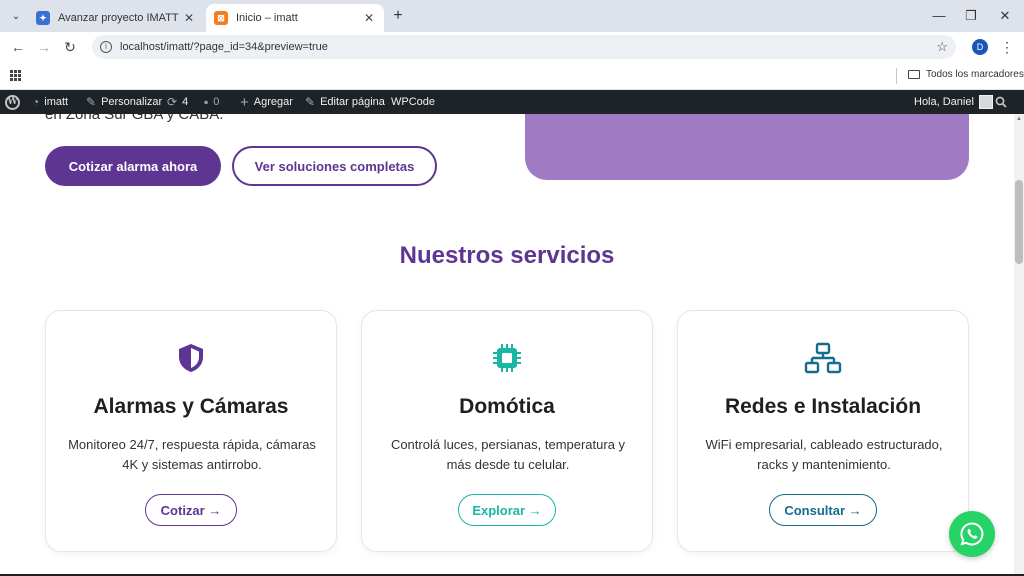 The image size is (1024, 576). I want to click on explore-button: Explorar →, so click(507, 510).